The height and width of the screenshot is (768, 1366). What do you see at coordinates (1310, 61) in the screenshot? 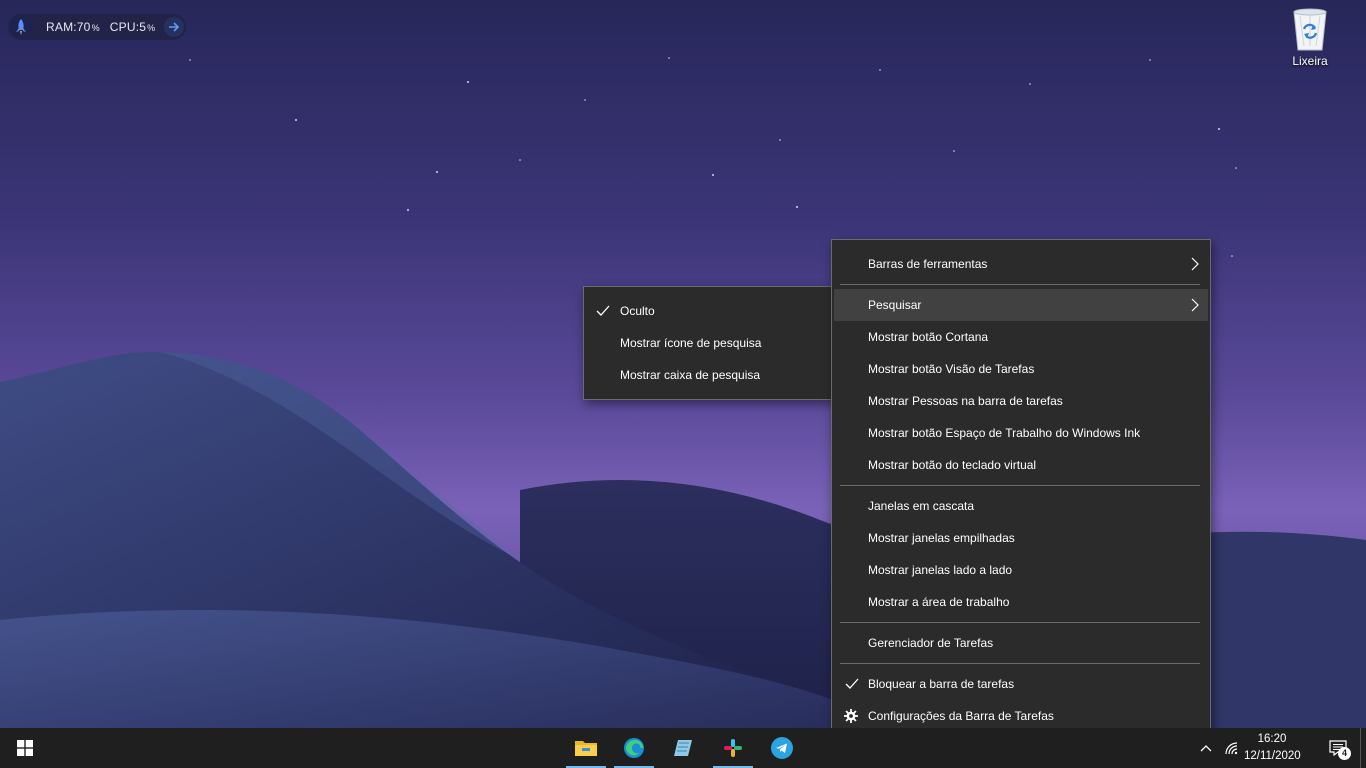
I see `recycle-bin-label: Lixeira` at bounding box center [1310, 61].